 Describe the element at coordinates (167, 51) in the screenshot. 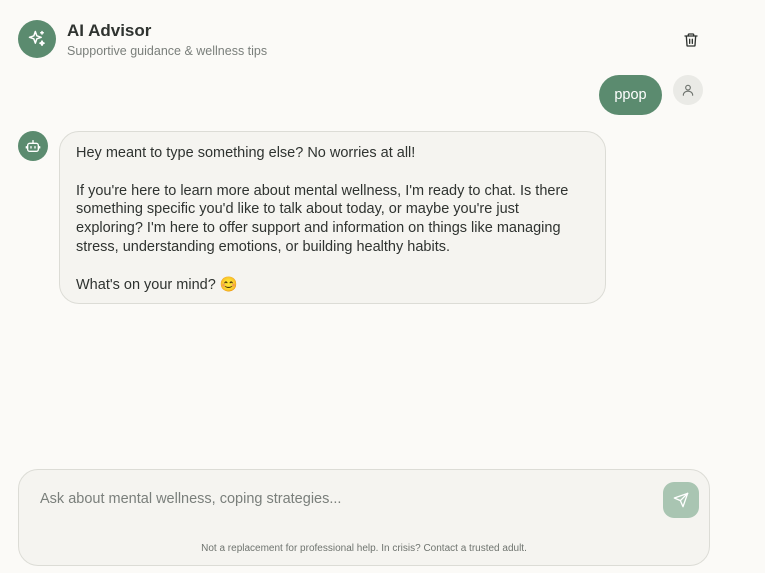

I see `page-subtitle: Supportive guidance & wellness tips` at that location.